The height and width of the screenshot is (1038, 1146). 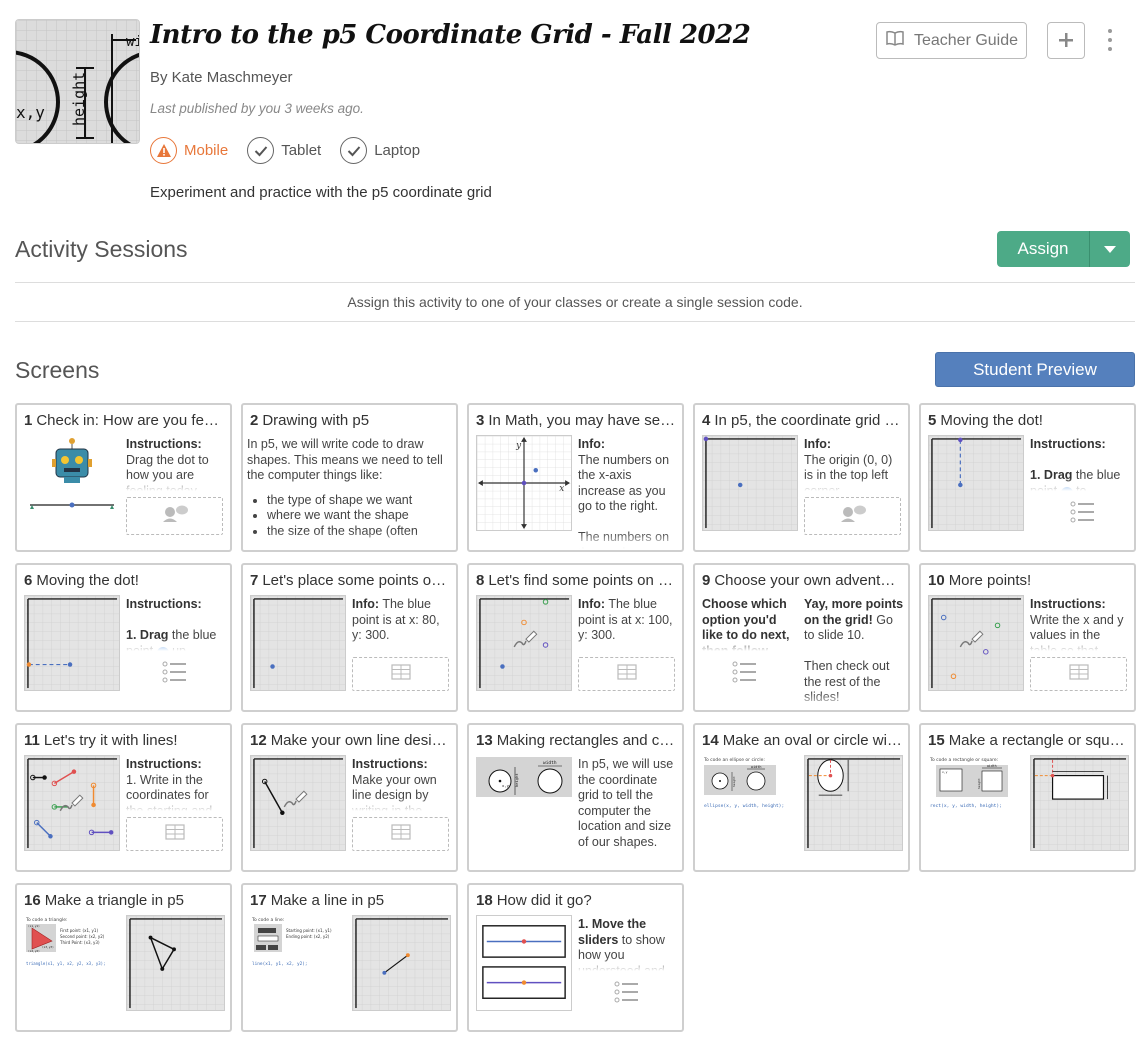 I want to click on axis-y-label: y, so click(x=518, y=446).